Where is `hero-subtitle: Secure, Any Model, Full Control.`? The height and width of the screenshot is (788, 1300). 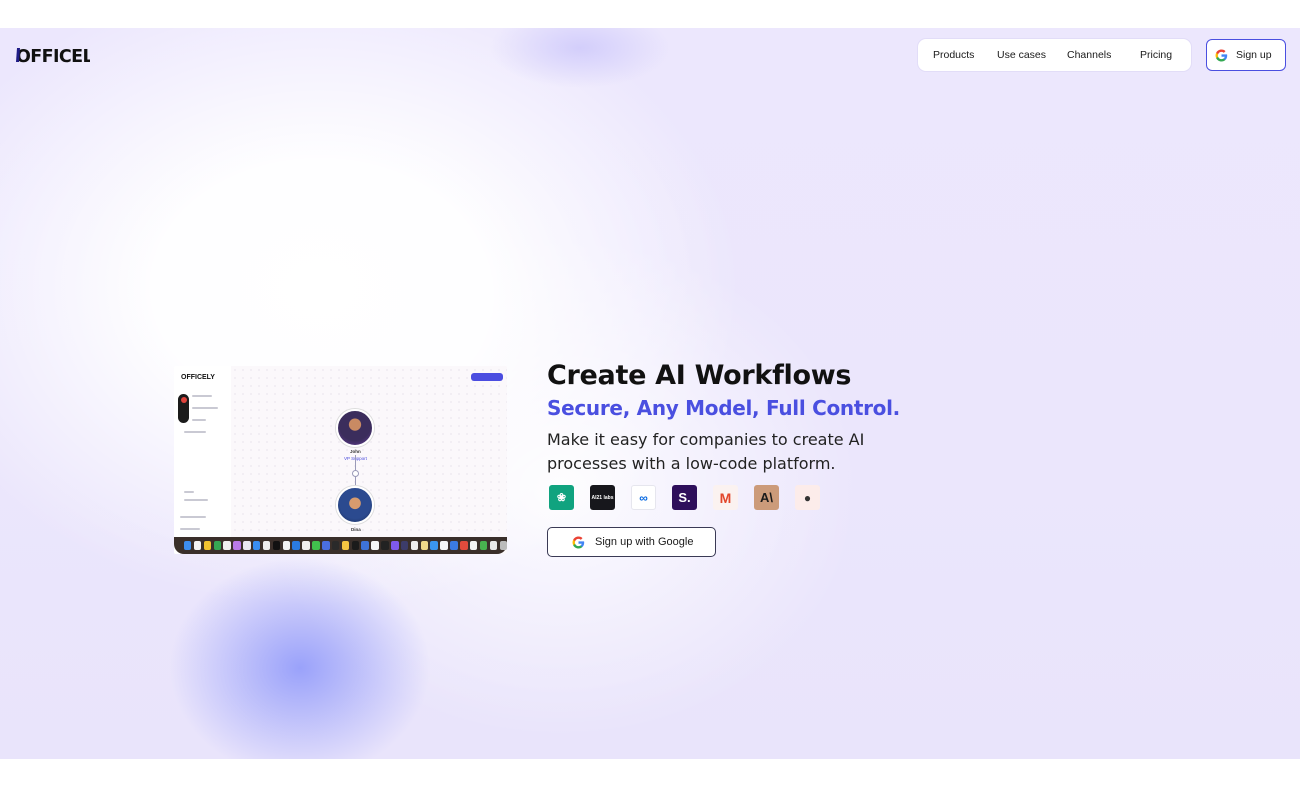
hero-subtitle: Secure, Any Model, Full Control. is located at coordinates (723, 408).